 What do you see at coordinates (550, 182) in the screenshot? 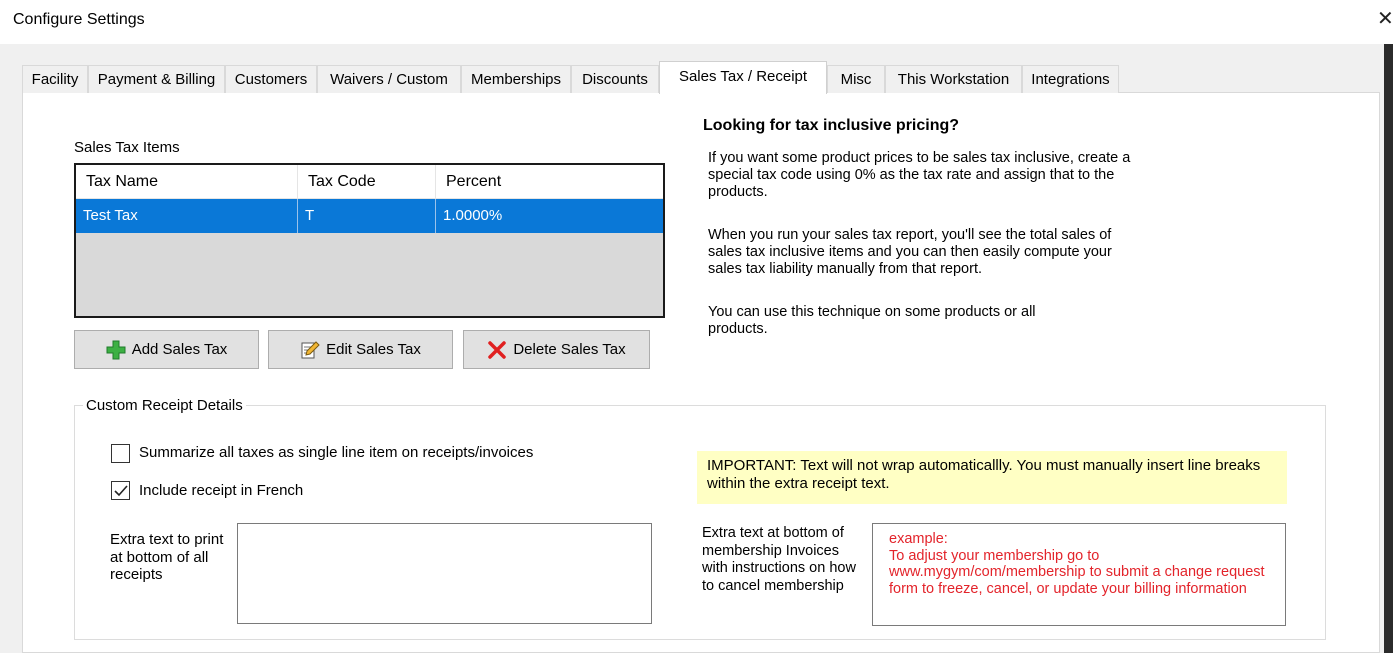
I see `column-header-percent: Percent` at bounding box center [550, 182].